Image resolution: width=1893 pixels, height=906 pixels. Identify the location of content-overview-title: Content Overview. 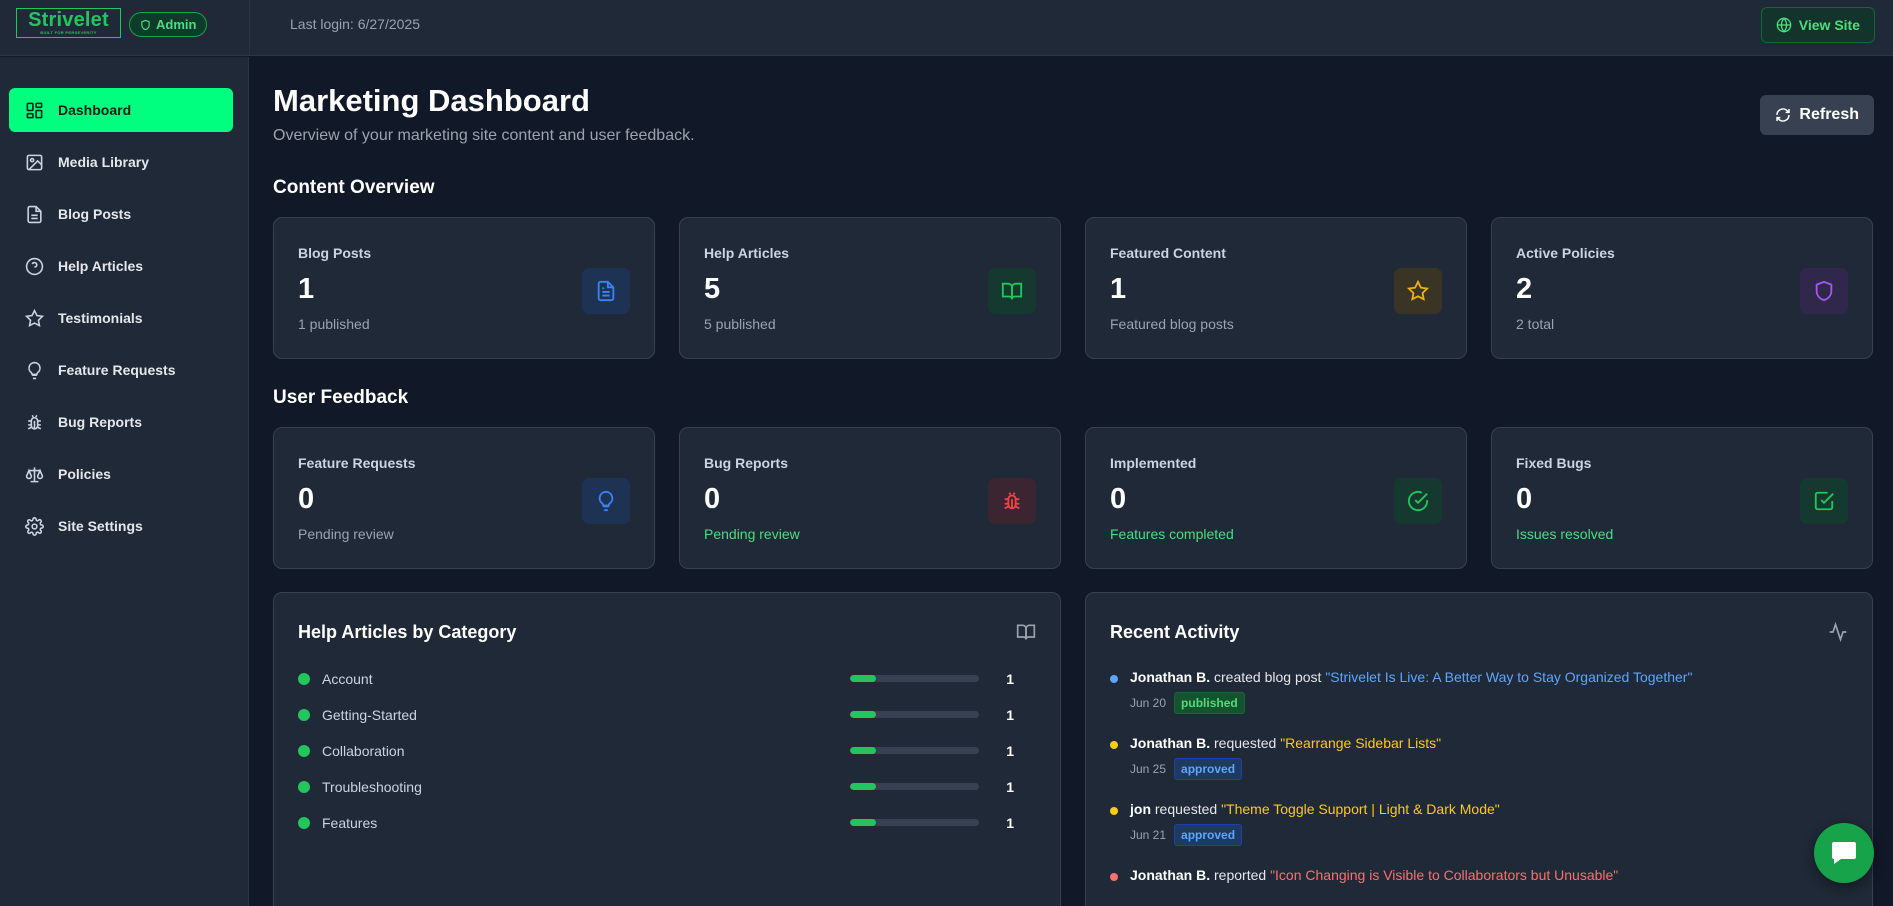
(354, 187).